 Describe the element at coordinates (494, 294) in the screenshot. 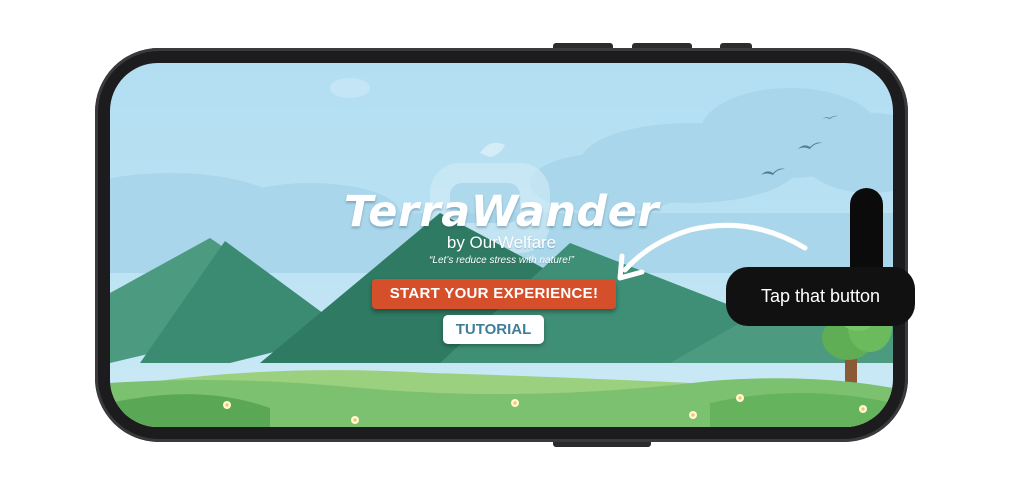

I see `start-experience-button: START YOUR EXPERIENCE!` at that location.